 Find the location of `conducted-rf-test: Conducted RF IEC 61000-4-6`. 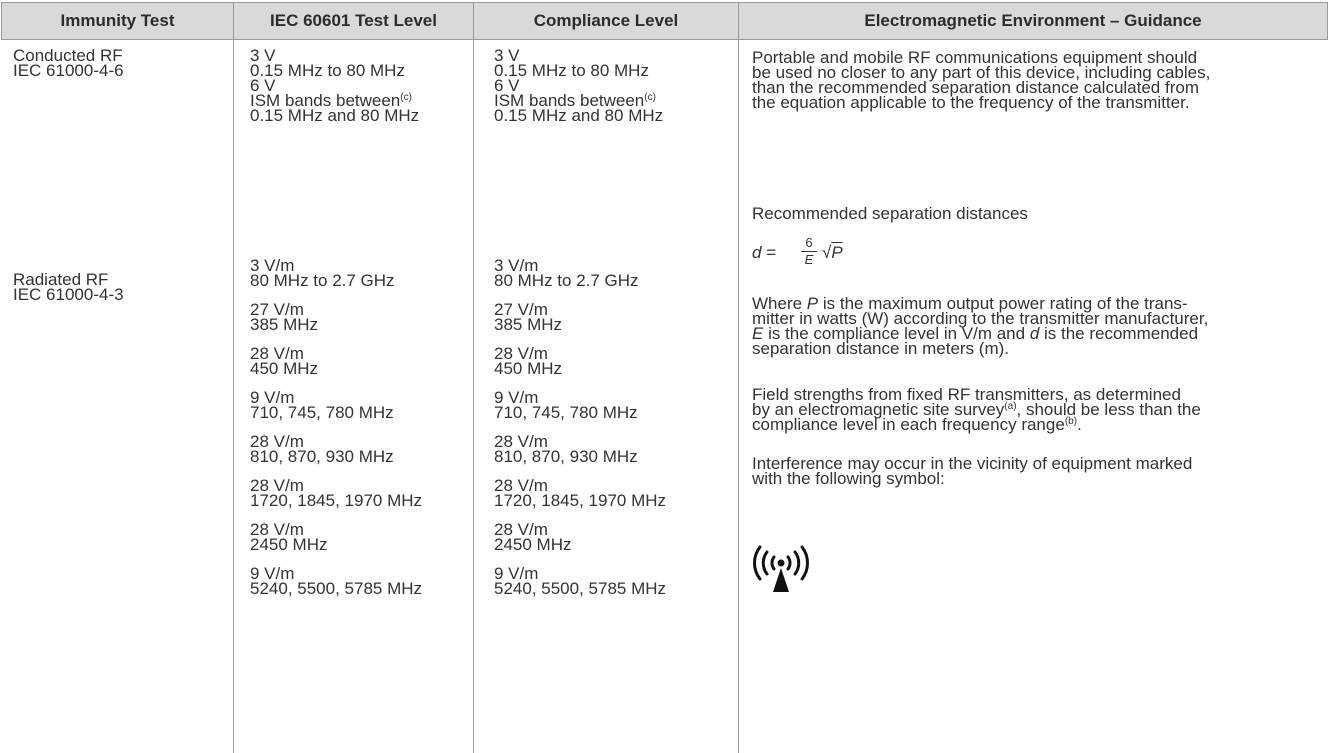

conducted-rf-test: Conducted RF IEC 61000-4-6 is located at coordinates (68, 63).